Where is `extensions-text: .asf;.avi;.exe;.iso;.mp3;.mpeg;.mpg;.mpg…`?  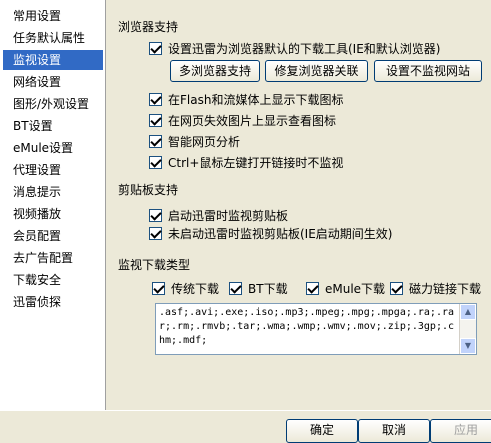
extensions-text: .asf;.avi;.exe;.iso;.mp3;.mpeg;.mpg;.mpg… is located at coordinates (309, 327).